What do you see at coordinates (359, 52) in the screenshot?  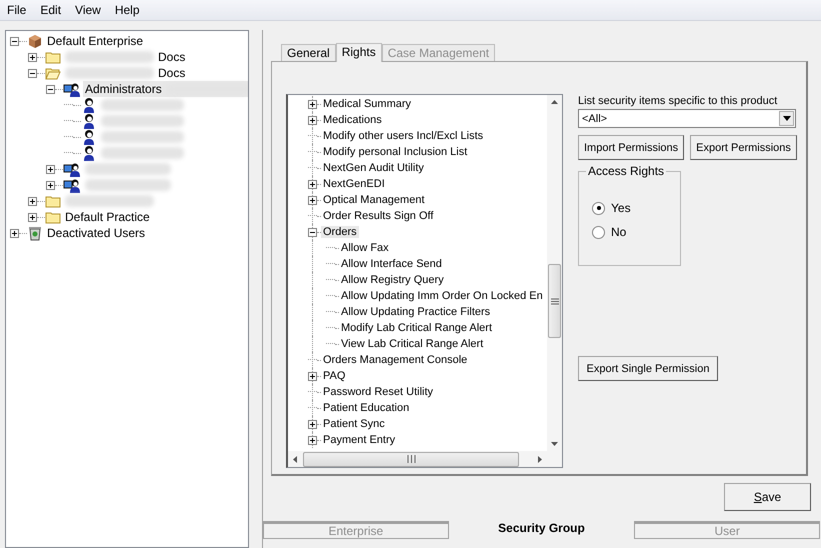 I see `tab: Rights` at bounding box center [359, 52].